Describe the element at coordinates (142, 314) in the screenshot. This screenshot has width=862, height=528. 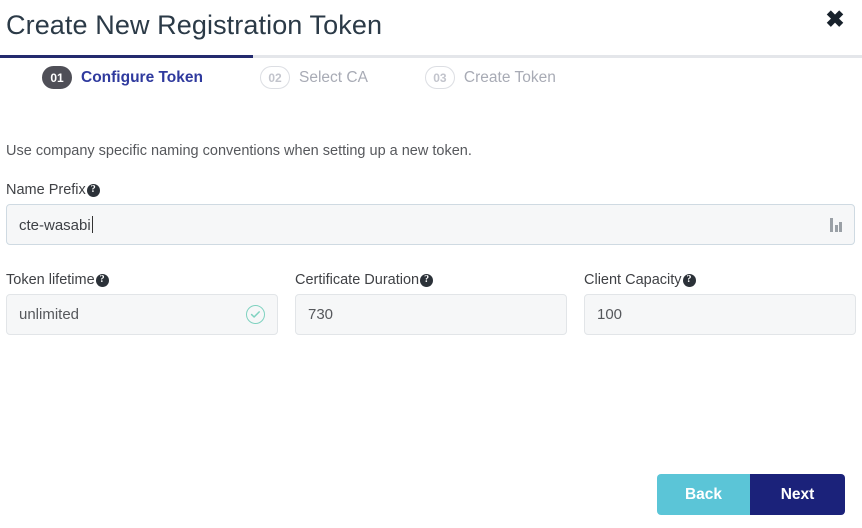
I see `token-lifetime-input: unlimited` at that location.